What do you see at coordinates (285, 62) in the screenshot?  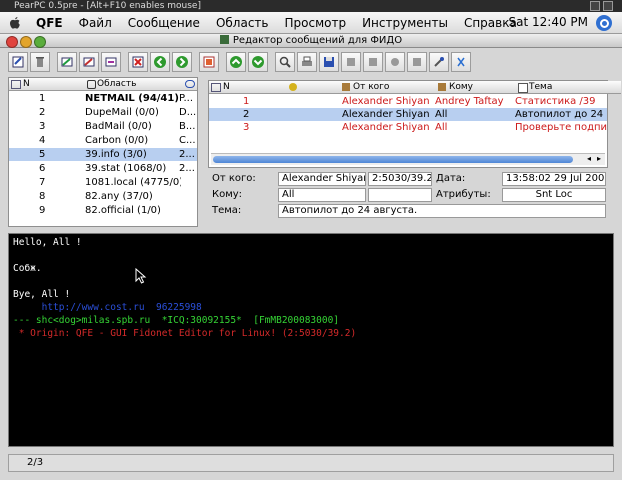 I see `find-button` at bounding box center [285, 62].